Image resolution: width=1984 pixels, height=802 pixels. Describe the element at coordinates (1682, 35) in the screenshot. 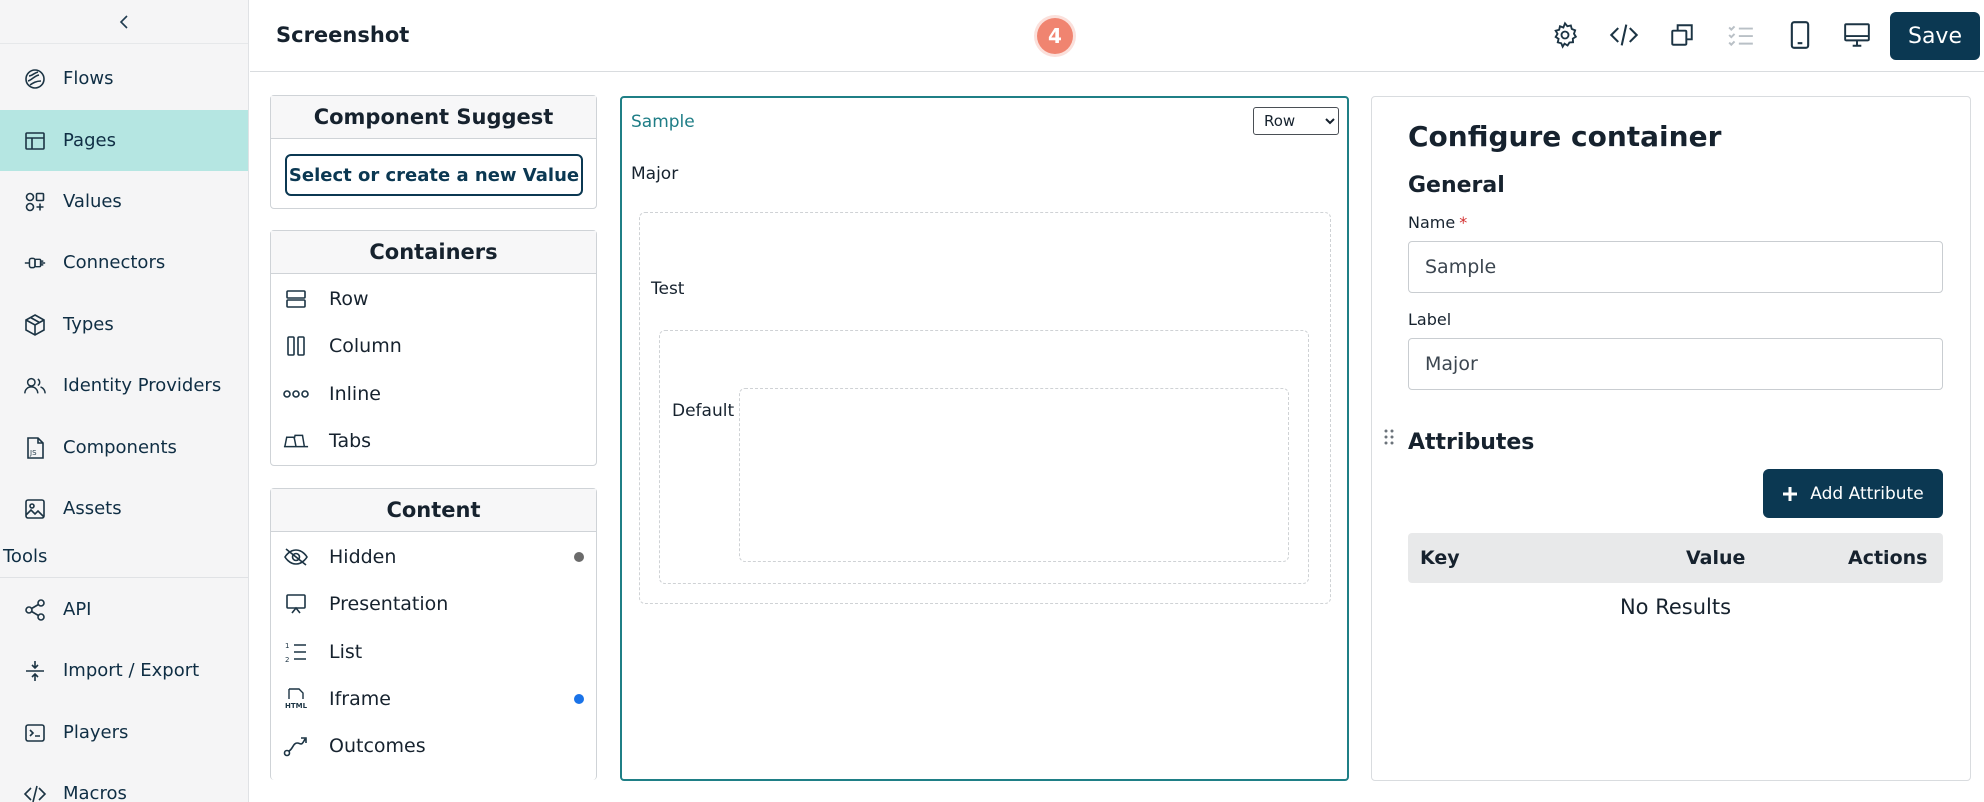

I see `copy-icon` at that location.